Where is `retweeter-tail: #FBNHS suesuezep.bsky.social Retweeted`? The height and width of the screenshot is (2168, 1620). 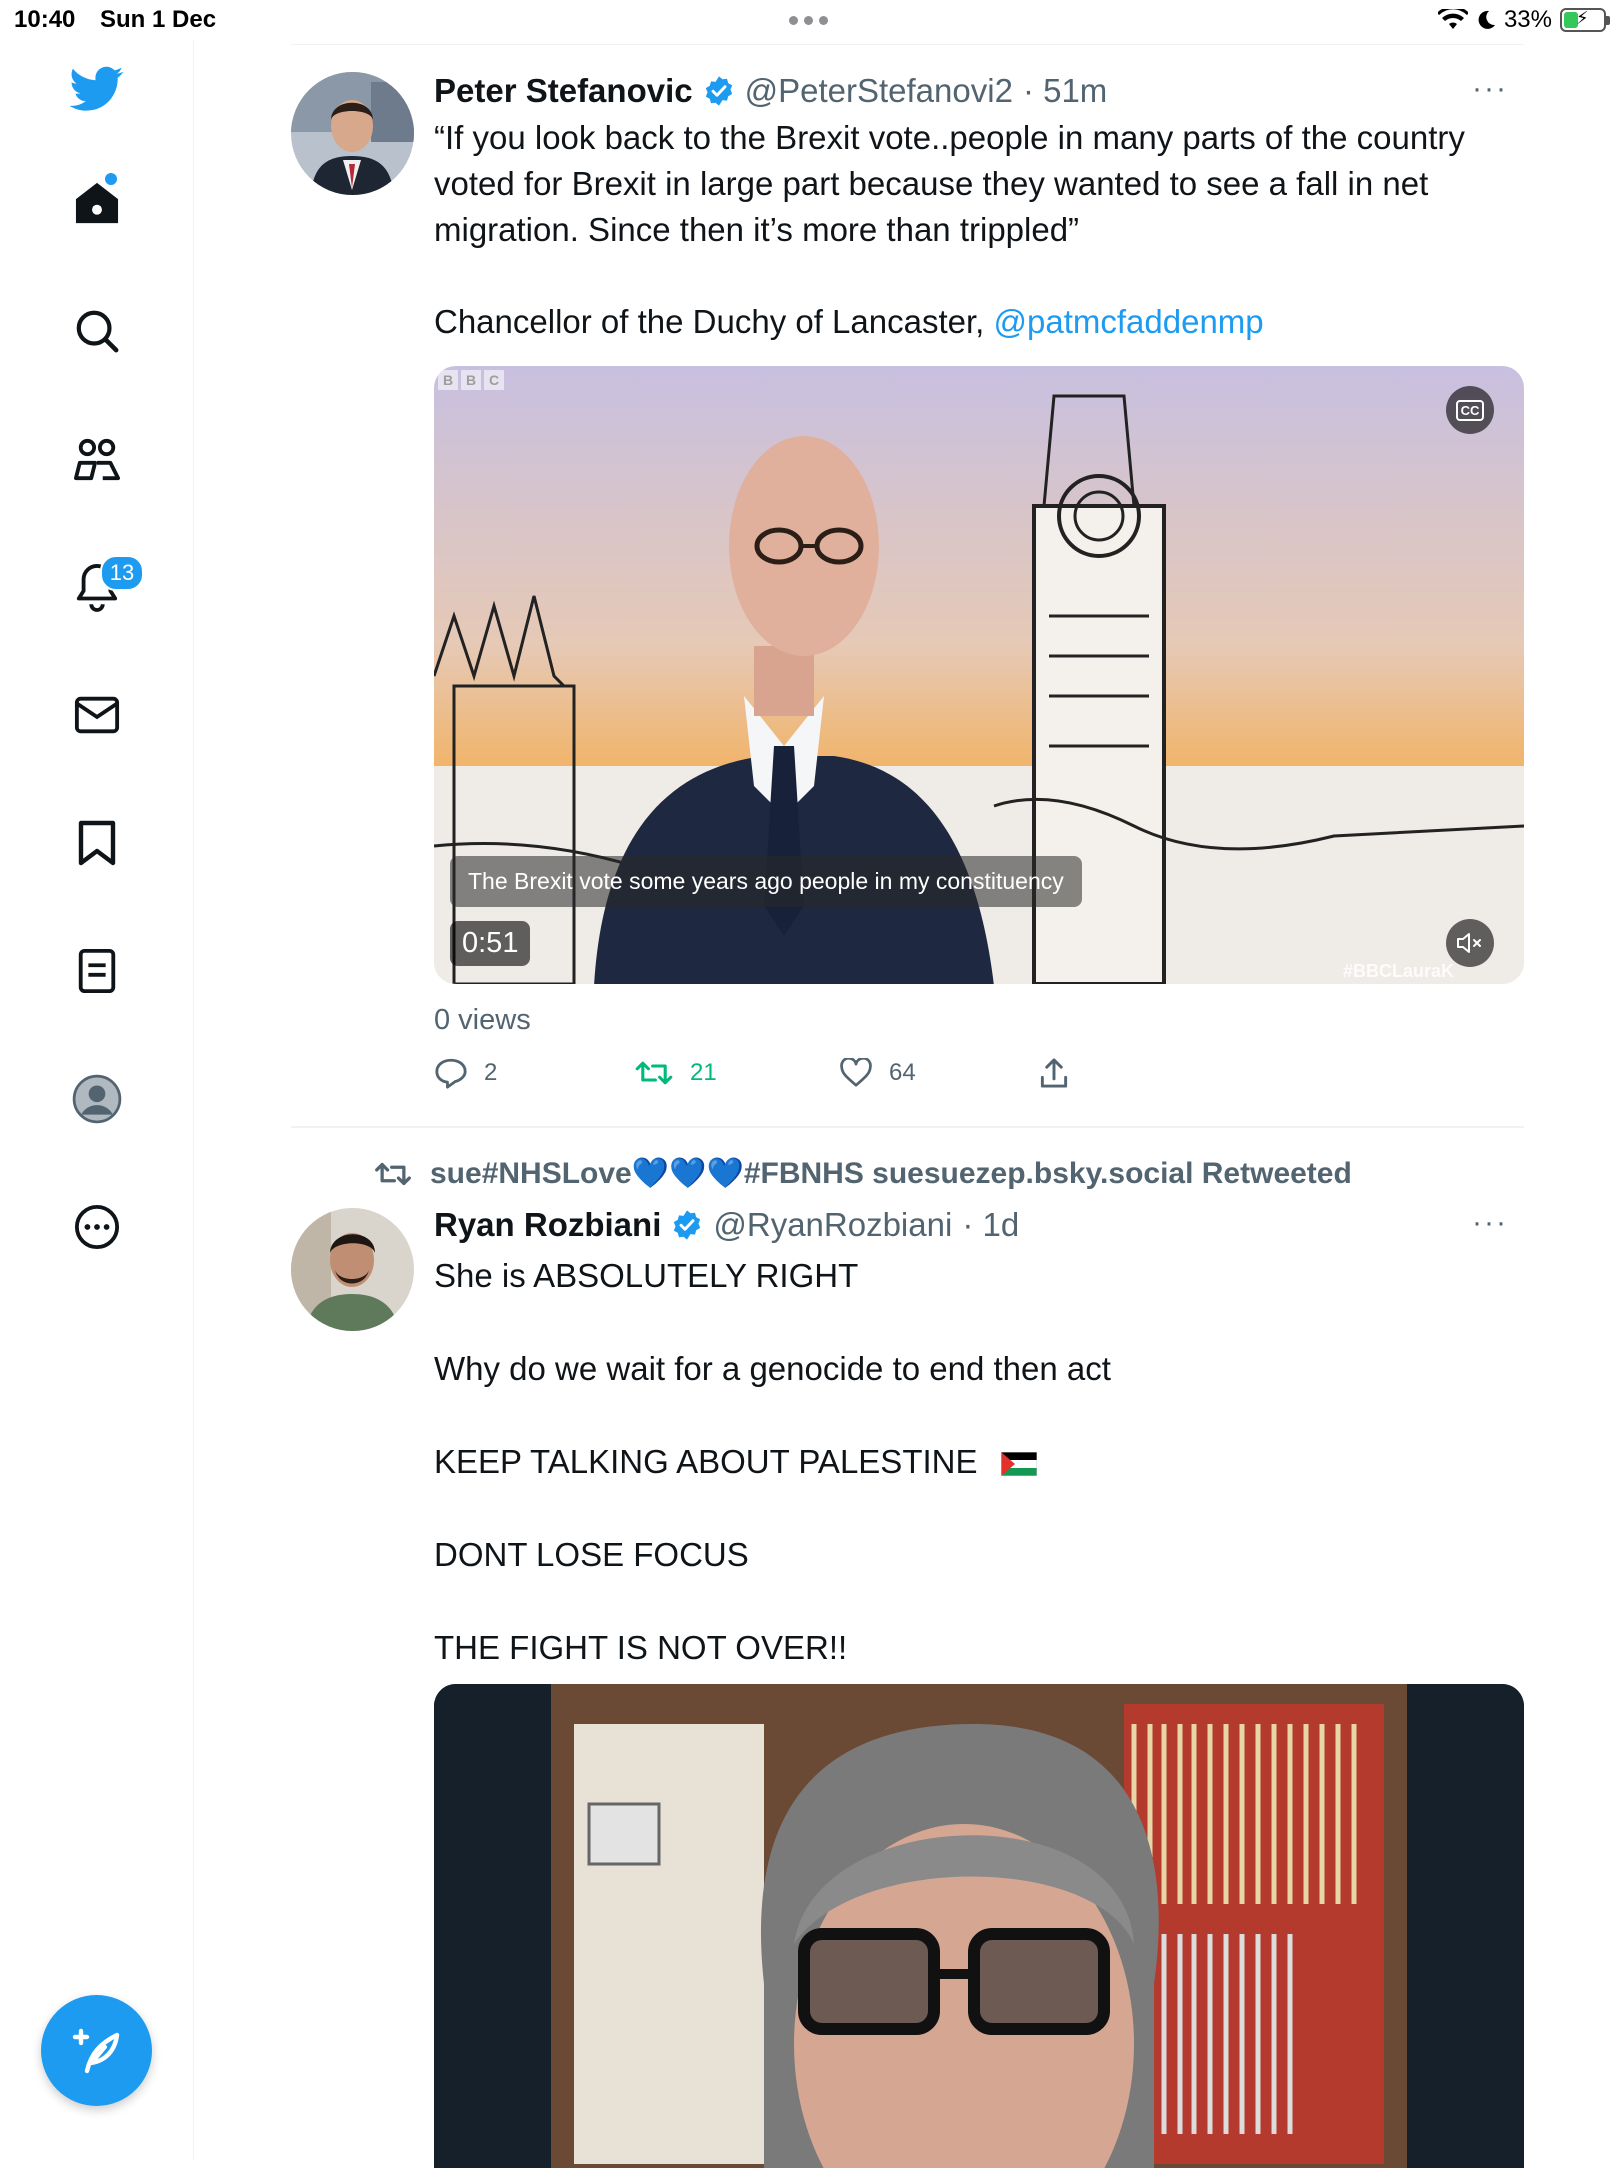 retweeter-tail: #FBNHS suesuezep.bsky.social Retweeted is located at coordinates (1047, 1173).